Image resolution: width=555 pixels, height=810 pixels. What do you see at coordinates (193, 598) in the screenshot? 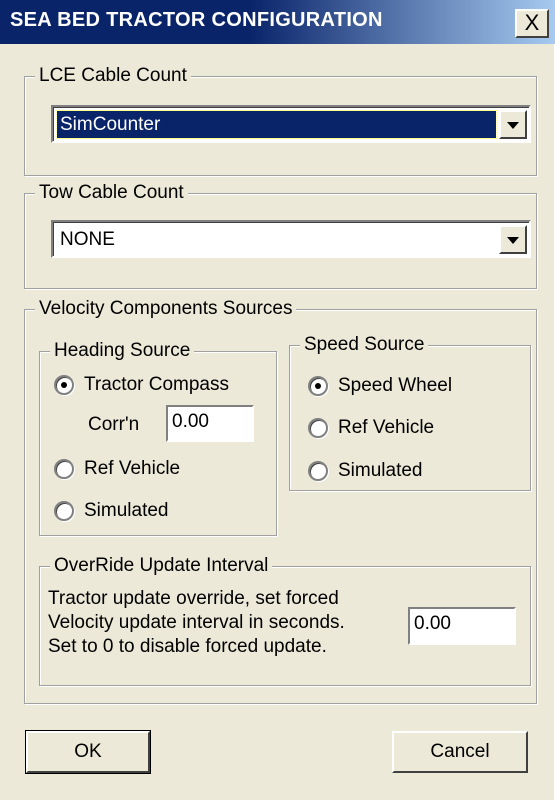
I see `override-description-line: Tractor update override, set forced` at bounding box center [193, 598].